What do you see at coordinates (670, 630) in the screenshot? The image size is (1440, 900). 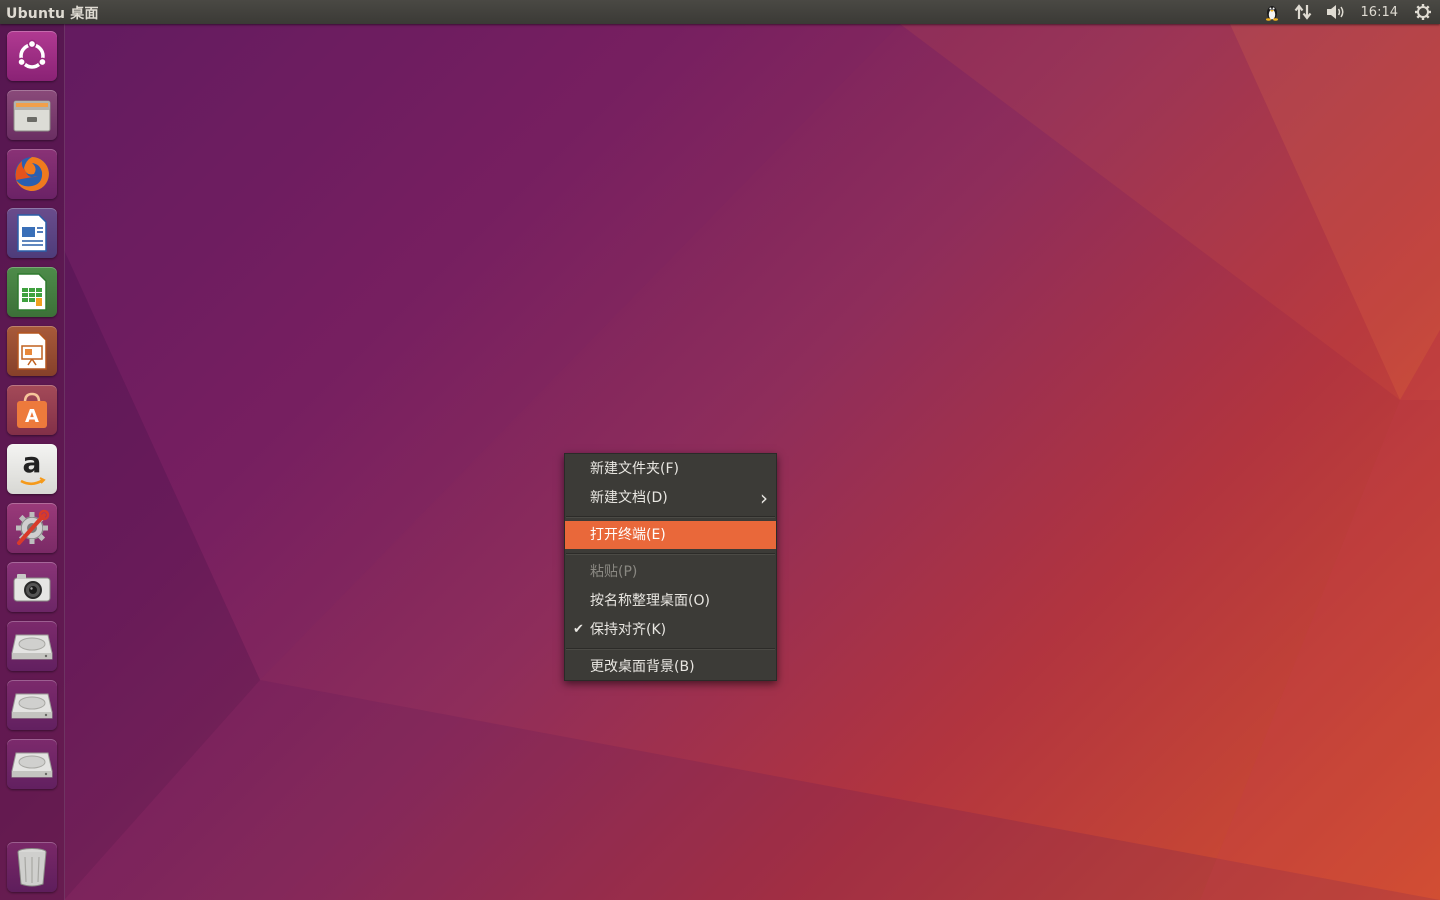 I see `menu-item-keep-aligned: ✔ 保持对齐(K)` at bounding box center [670, 630].